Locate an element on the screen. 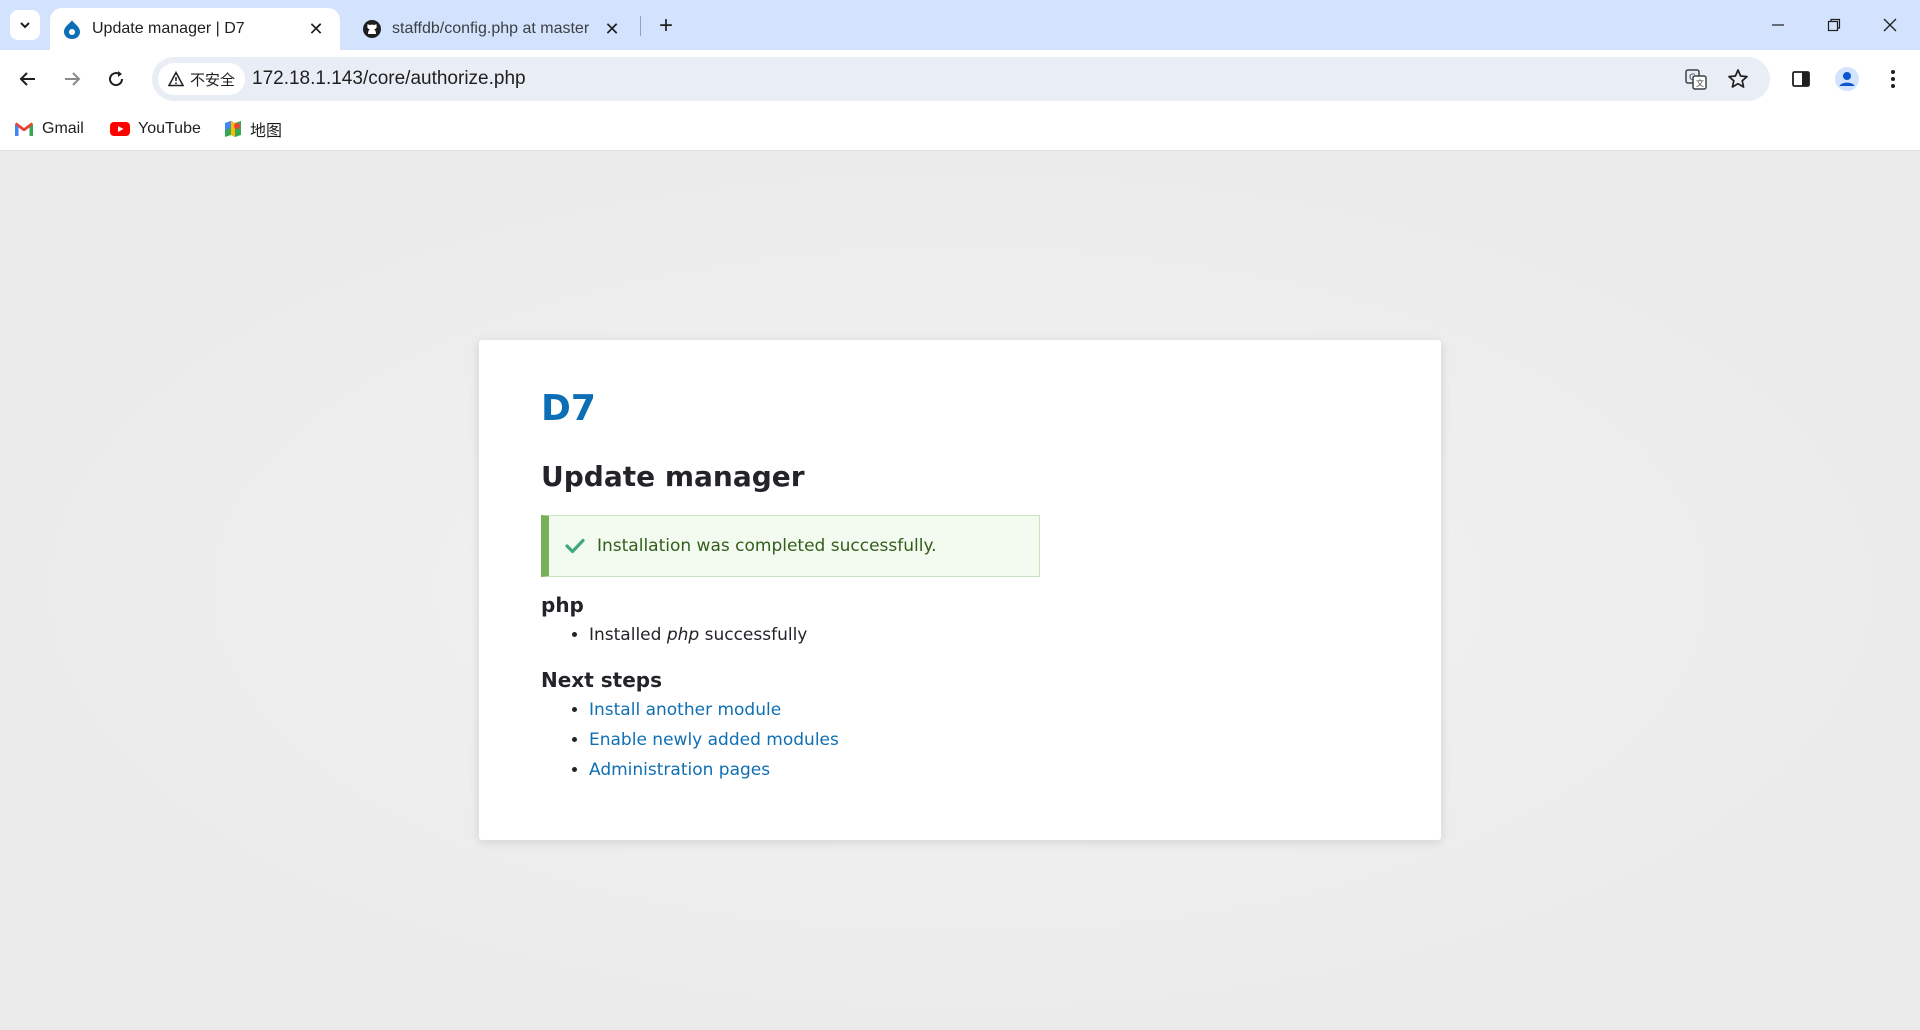 The width and height of the screenshot is (1920, 1030). tab-title: Update manager | D7 is located at coordinates (168, 28).